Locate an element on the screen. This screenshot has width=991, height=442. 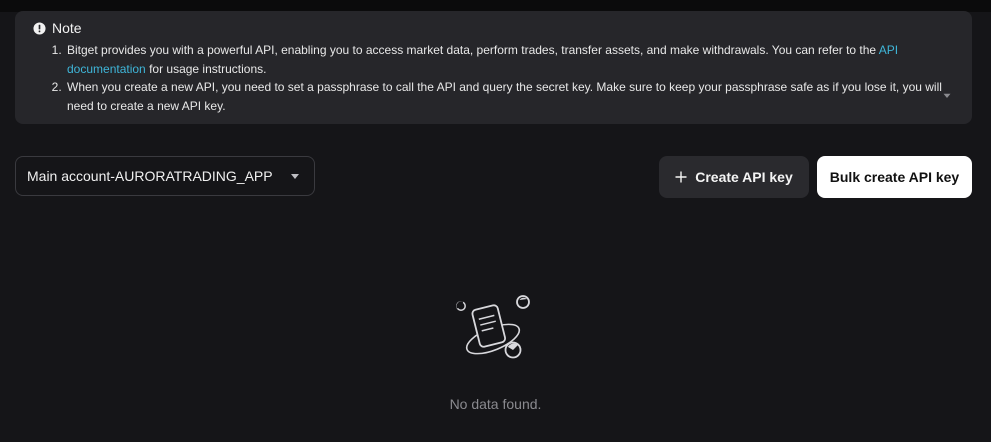
create-api-key-label: Create API key is located at coordinates (744, 177).